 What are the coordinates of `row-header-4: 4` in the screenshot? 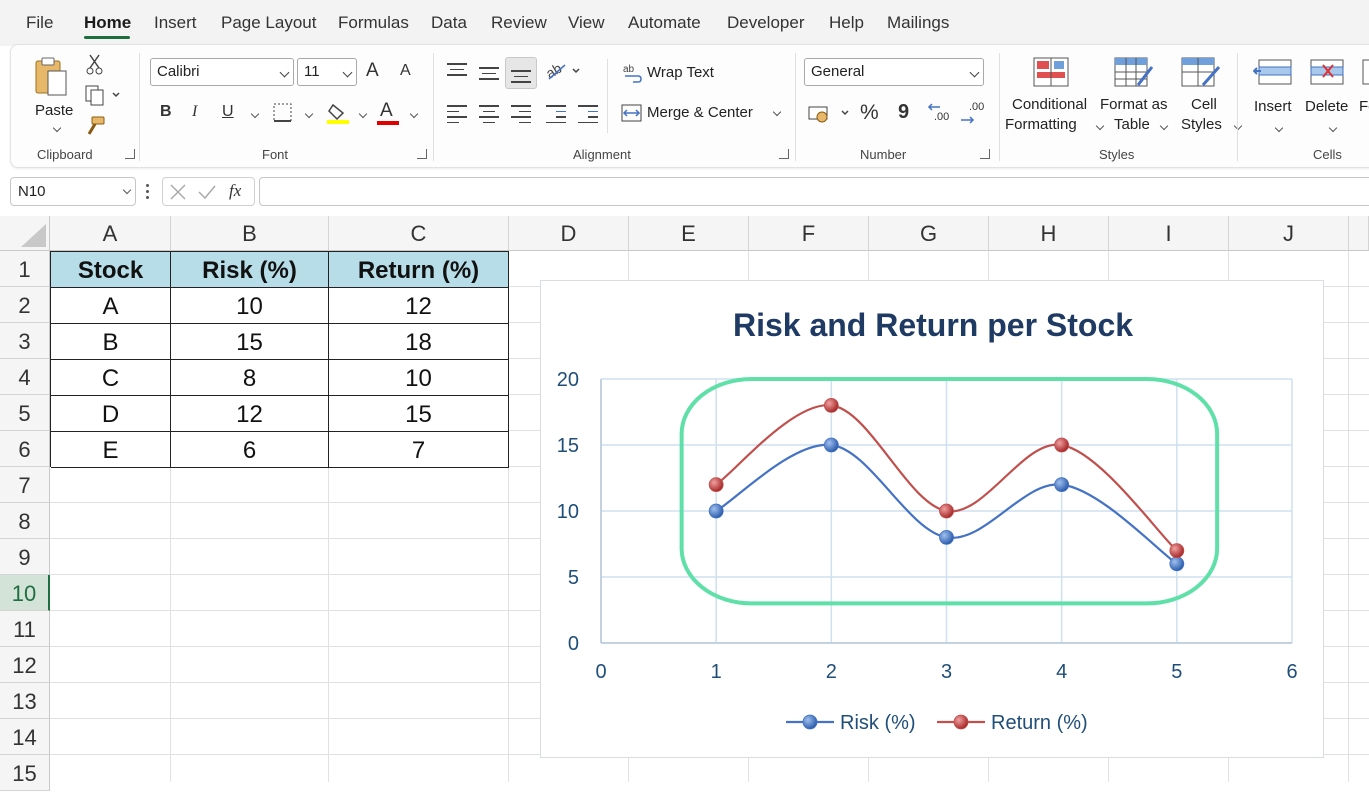 It's located at (25, 377).